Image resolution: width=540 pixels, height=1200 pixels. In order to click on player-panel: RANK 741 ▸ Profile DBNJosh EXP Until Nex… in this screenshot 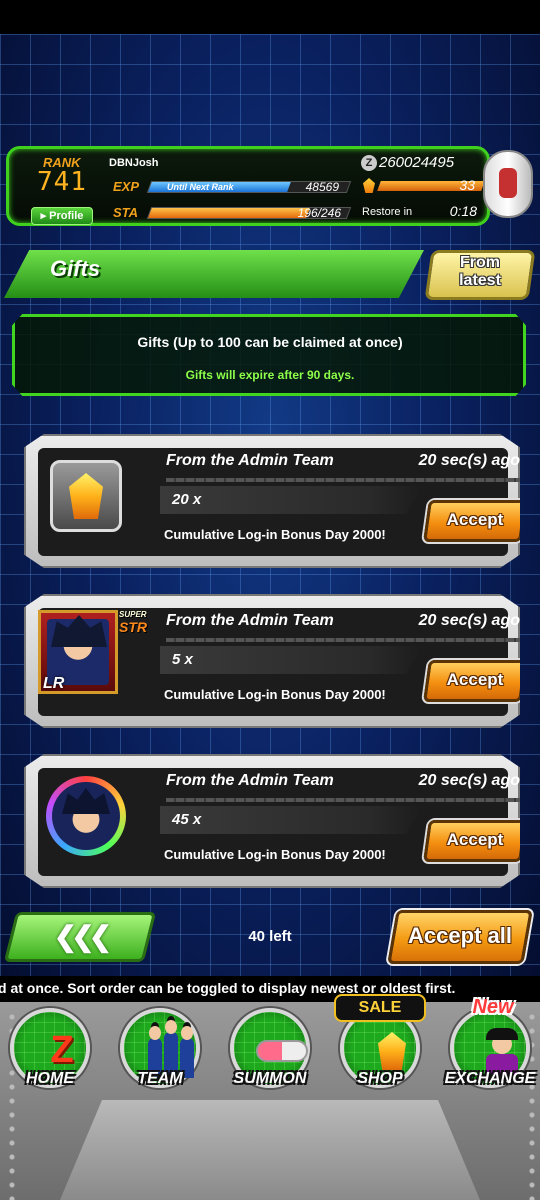, I will do `click(248, 186)`.